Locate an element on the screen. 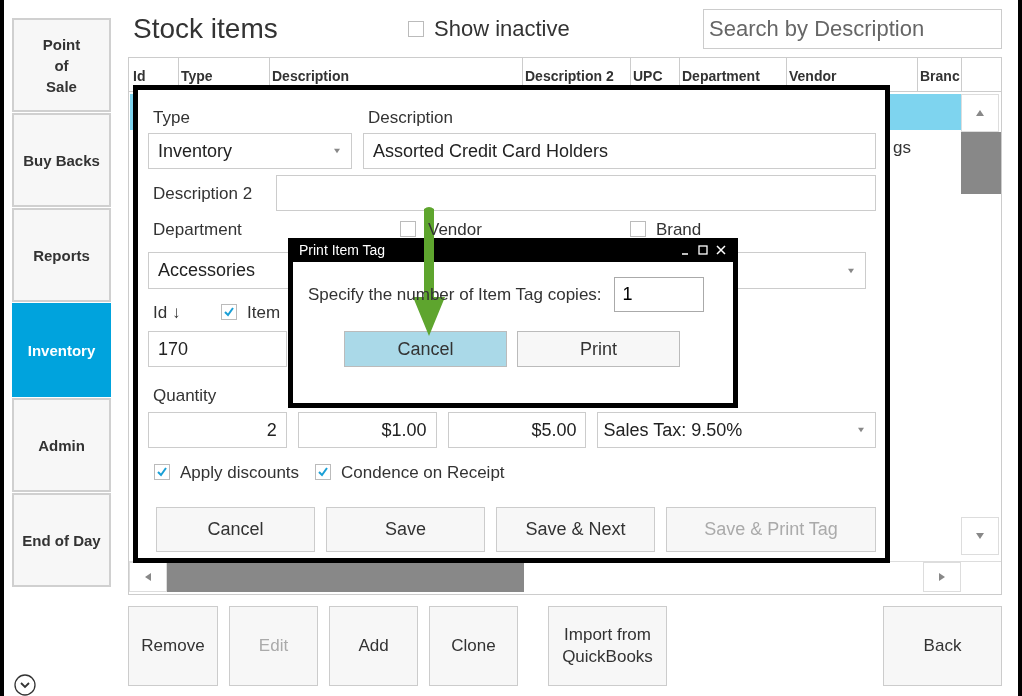  search-field: Search by Description is located at coordinates (852, 28).